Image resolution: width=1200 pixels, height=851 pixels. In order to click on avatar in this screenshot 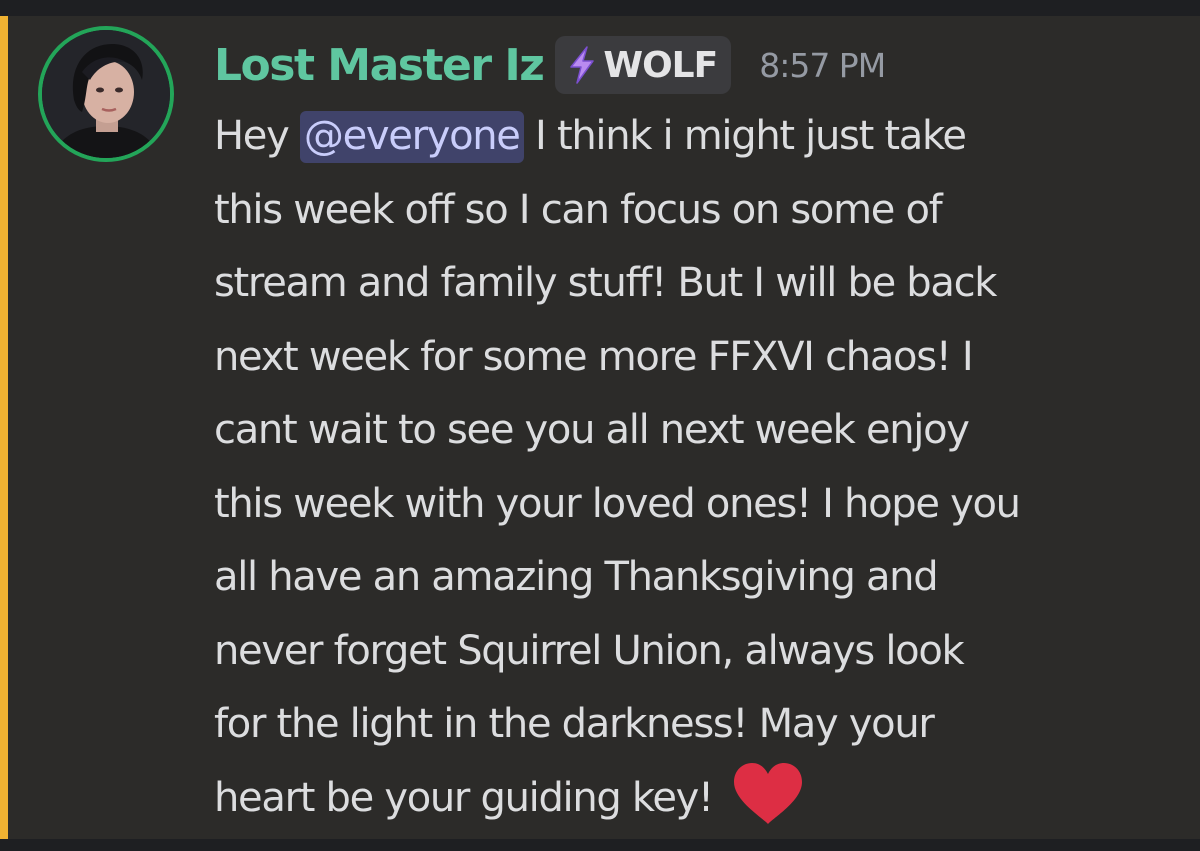, I will do `click(106, 94)`.